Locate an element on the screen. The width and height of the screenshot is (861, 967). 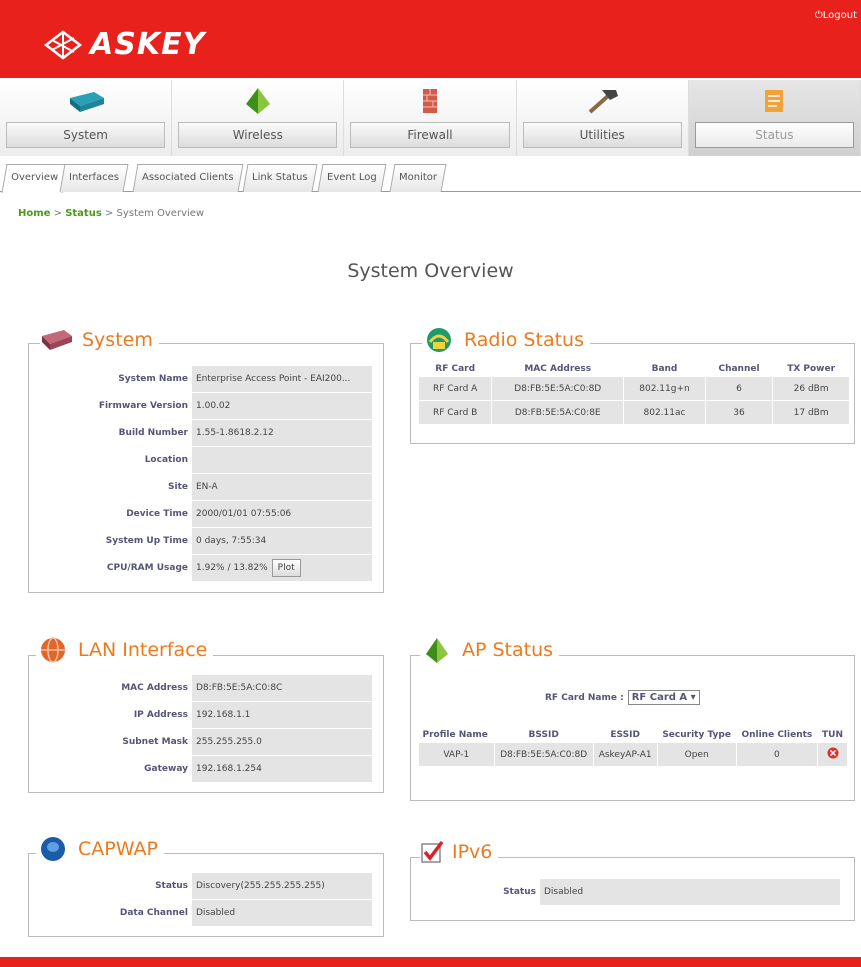
radio-status-title: Radio Status is located at coordinates (524, 340).